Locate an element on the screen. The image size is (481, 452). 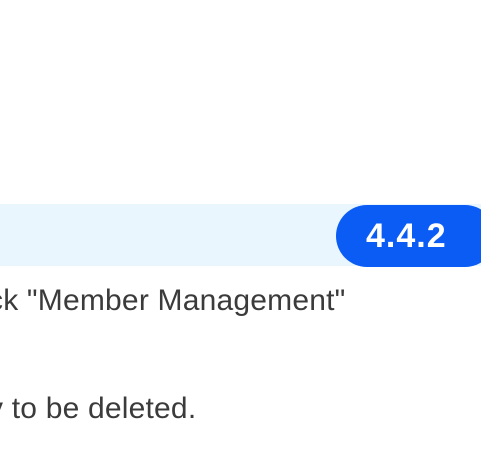
instruction-line-1: ck "Member Management" is located at coordinates (173, 300).